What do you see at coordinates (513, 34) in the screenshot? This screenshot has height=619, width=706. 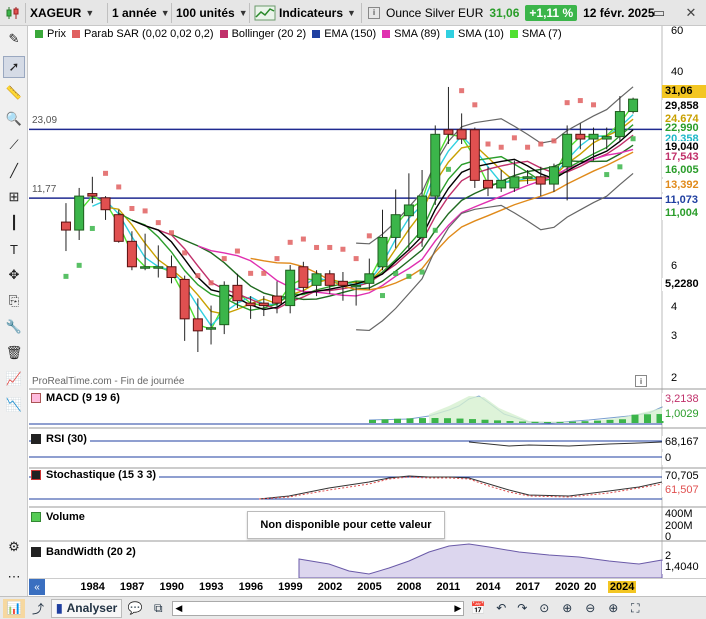 I see `legend-swatch-icon` at bounding box center [513, 34].